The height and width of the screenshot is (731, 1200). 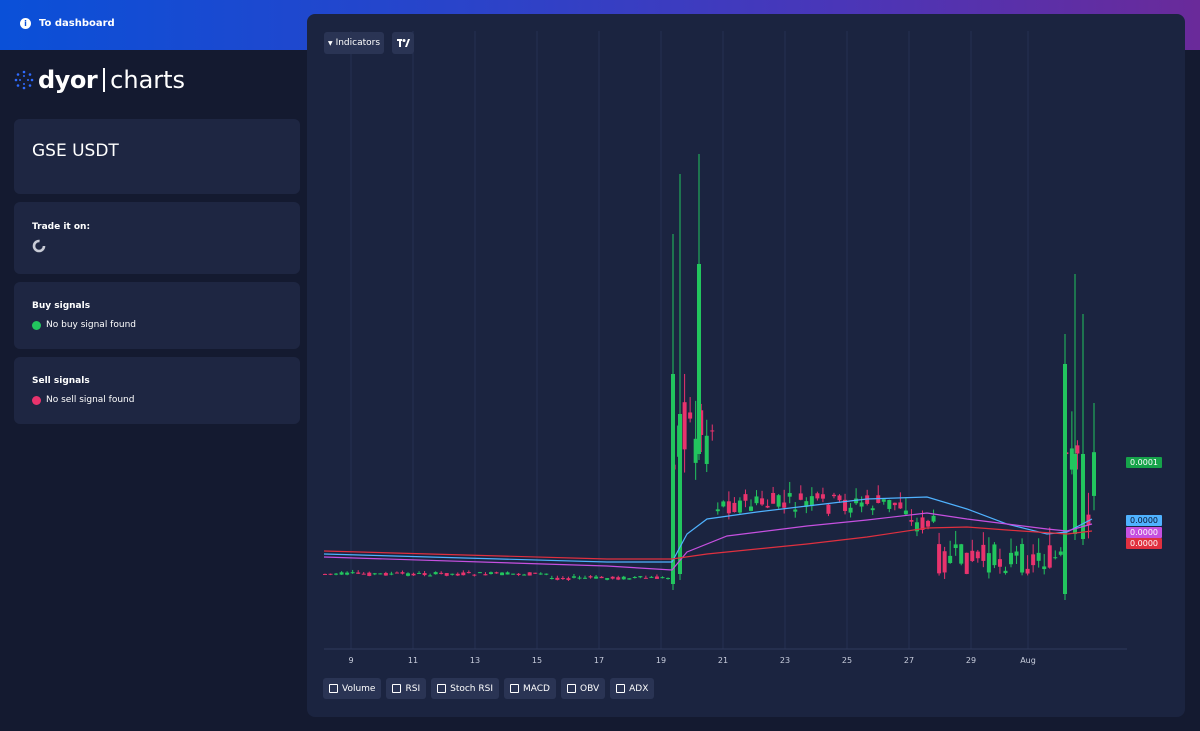 What do you see at coordinates (157, 238) in the screenshot?
I see `trade-card: Trade it on:` at bounding box center [157, 238].